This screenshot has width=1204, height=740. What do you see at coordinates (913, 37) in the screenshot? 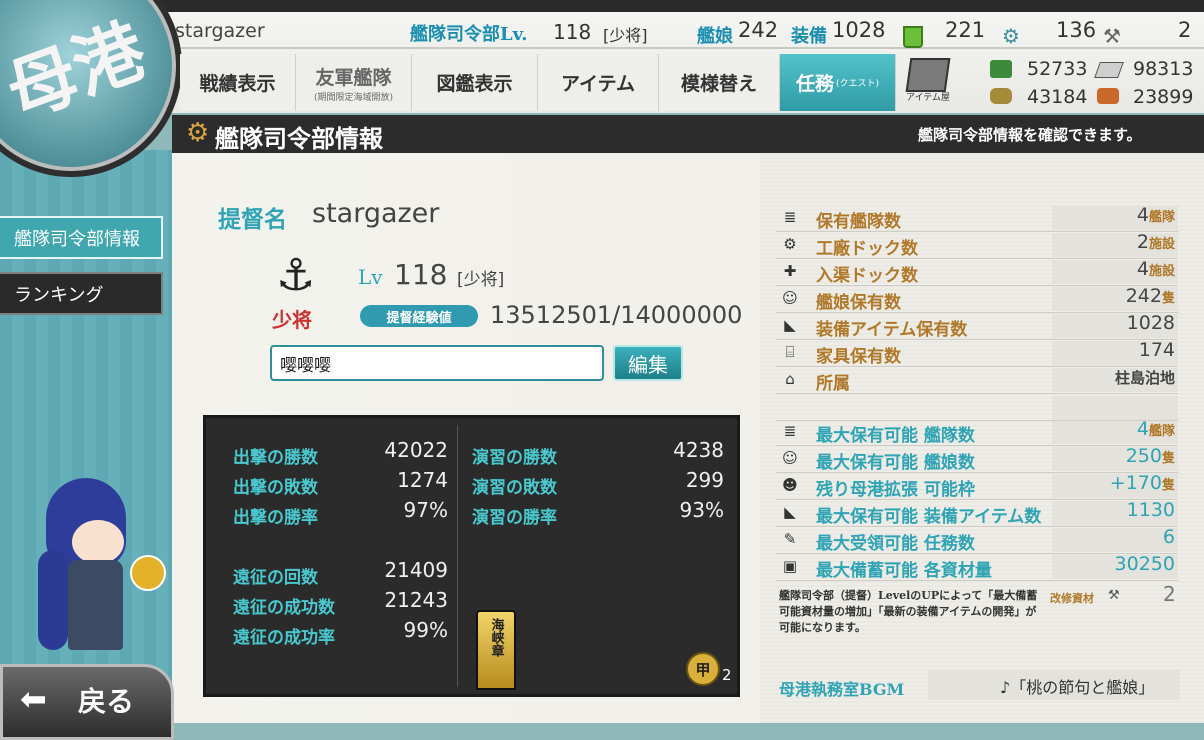
I see `bucket-icon` at bounding box center [913, 37].